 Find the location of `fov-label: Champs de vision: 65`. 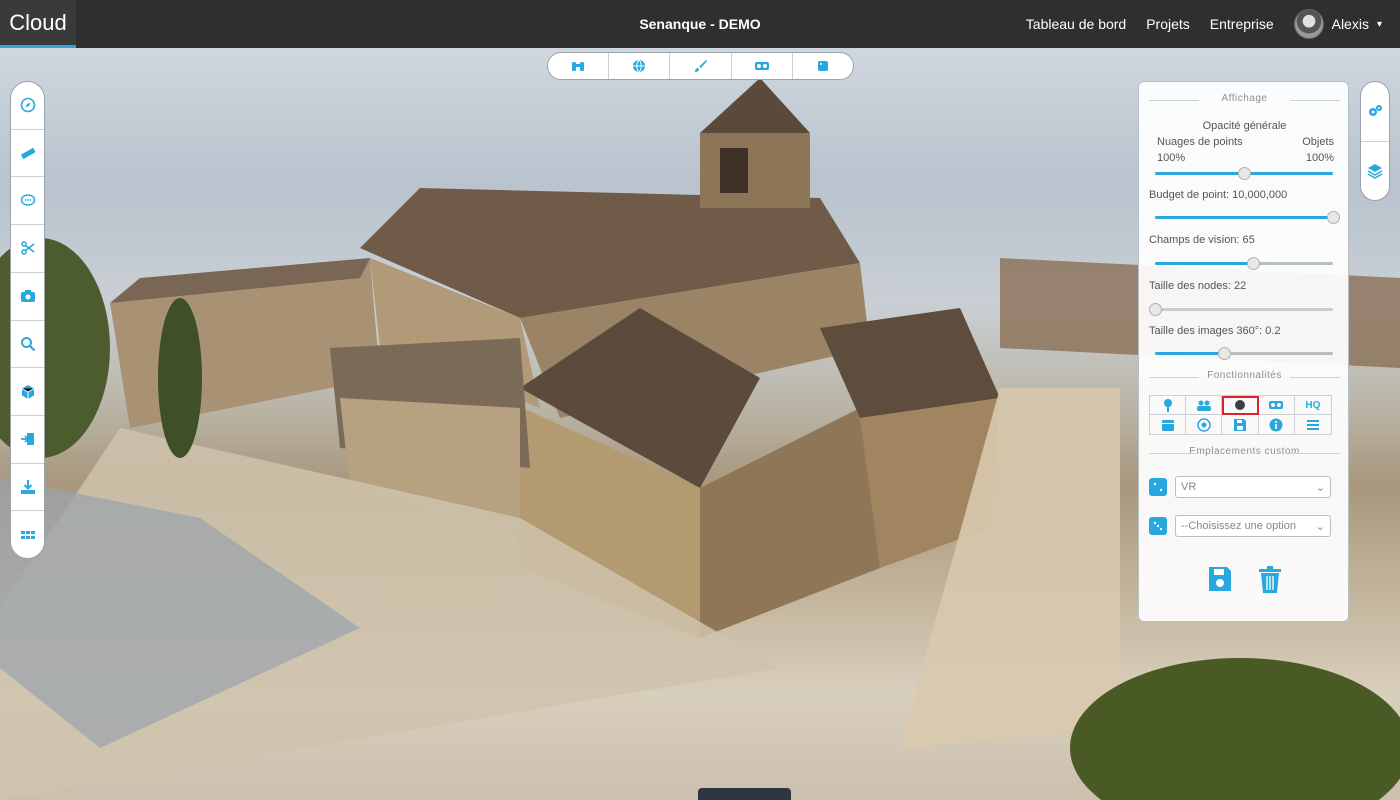

fov-label: Champs de vision: 65 is located at coordinates (1202, 240).